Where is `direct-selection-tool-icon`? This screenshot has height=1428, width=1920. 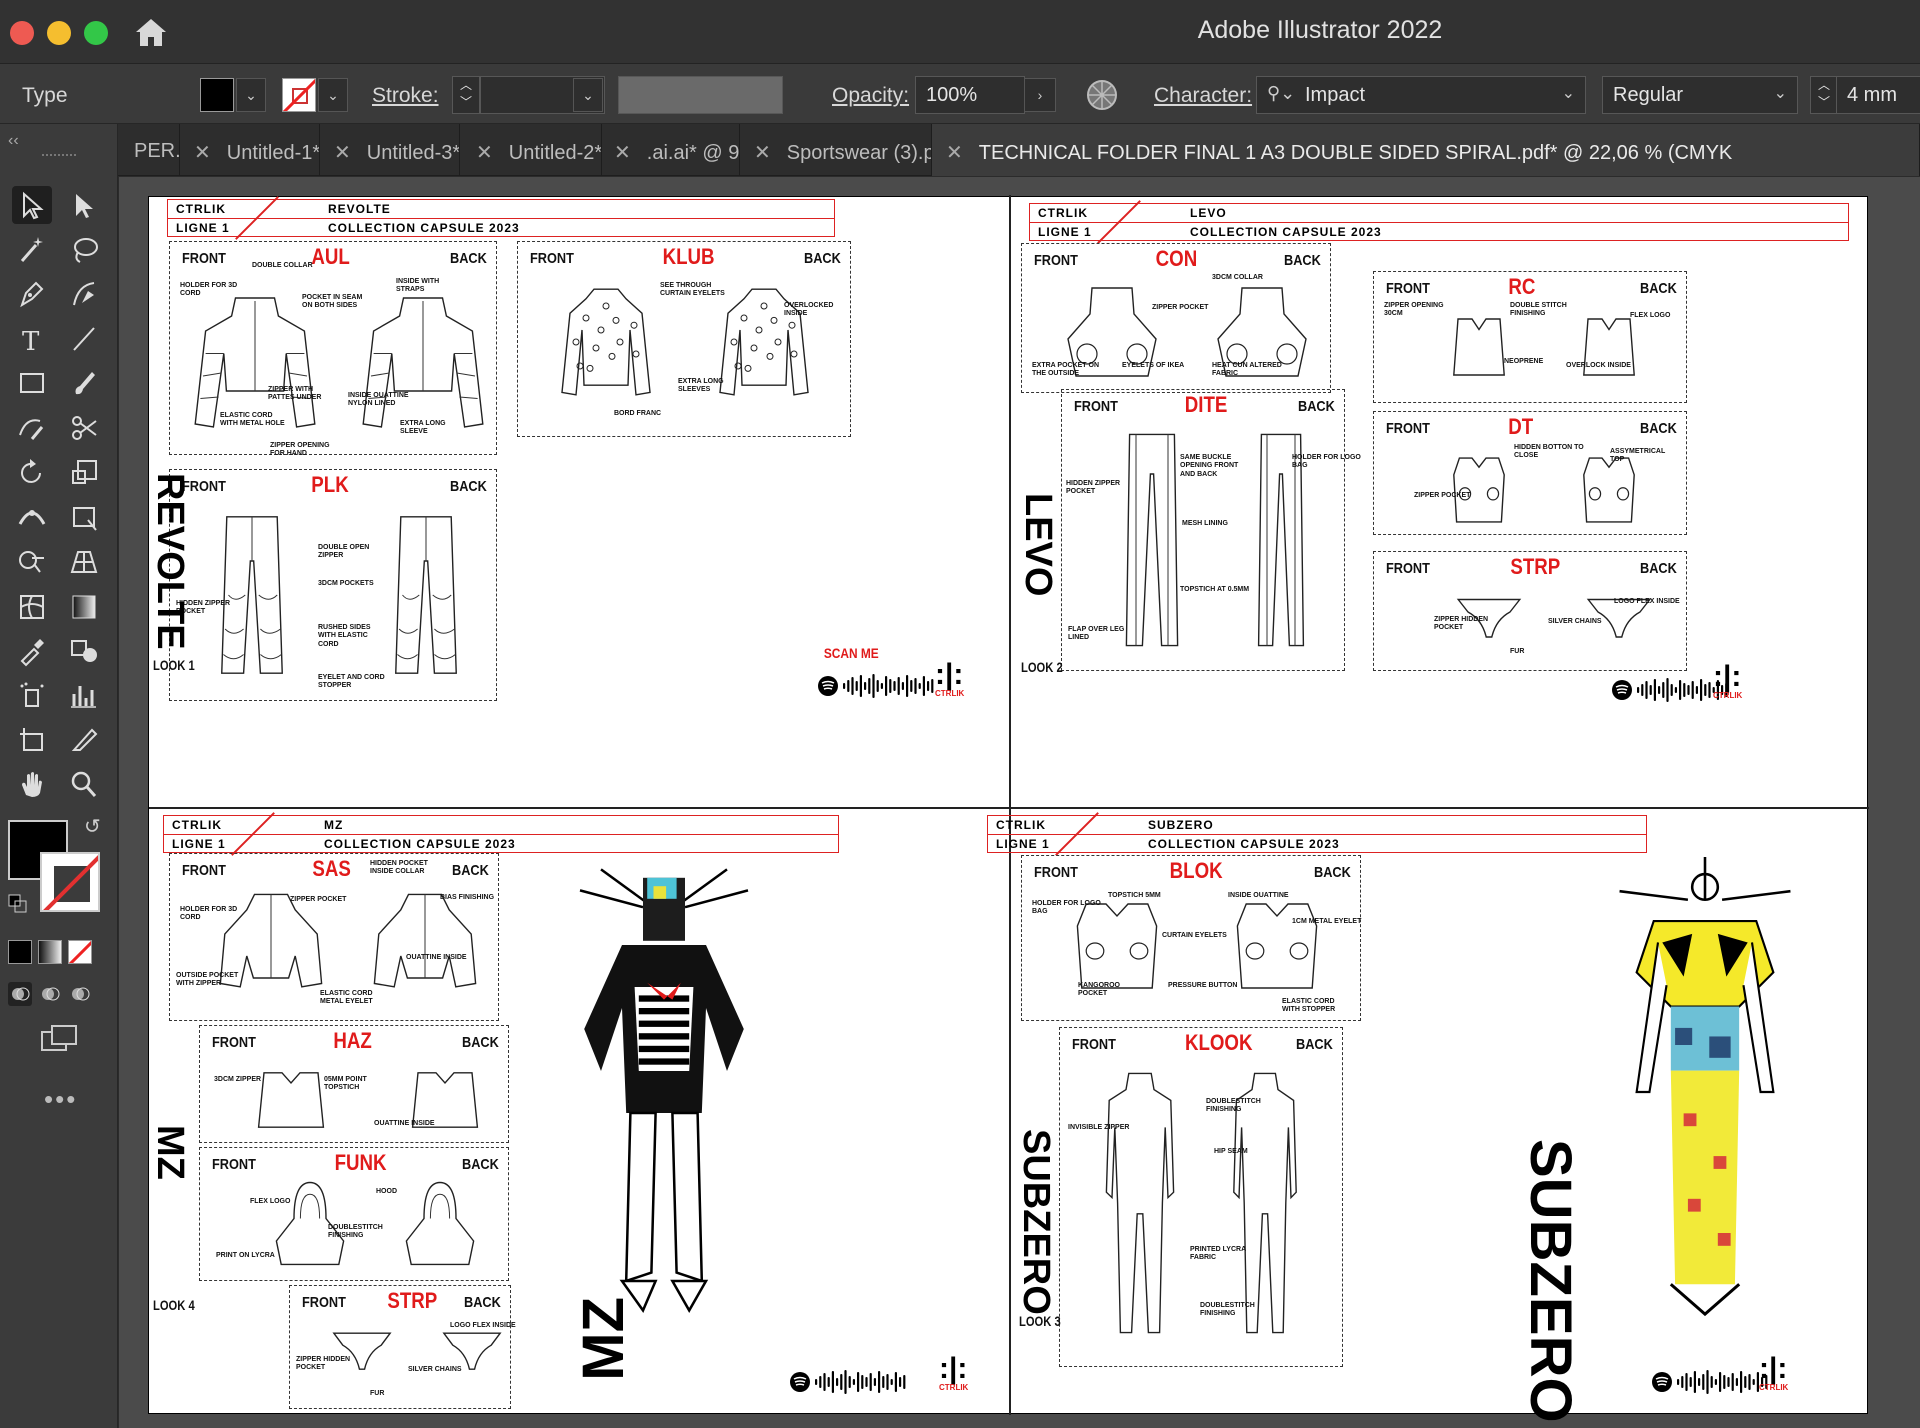 direct-selection-tool-icon is located at coordinates (84, 205).